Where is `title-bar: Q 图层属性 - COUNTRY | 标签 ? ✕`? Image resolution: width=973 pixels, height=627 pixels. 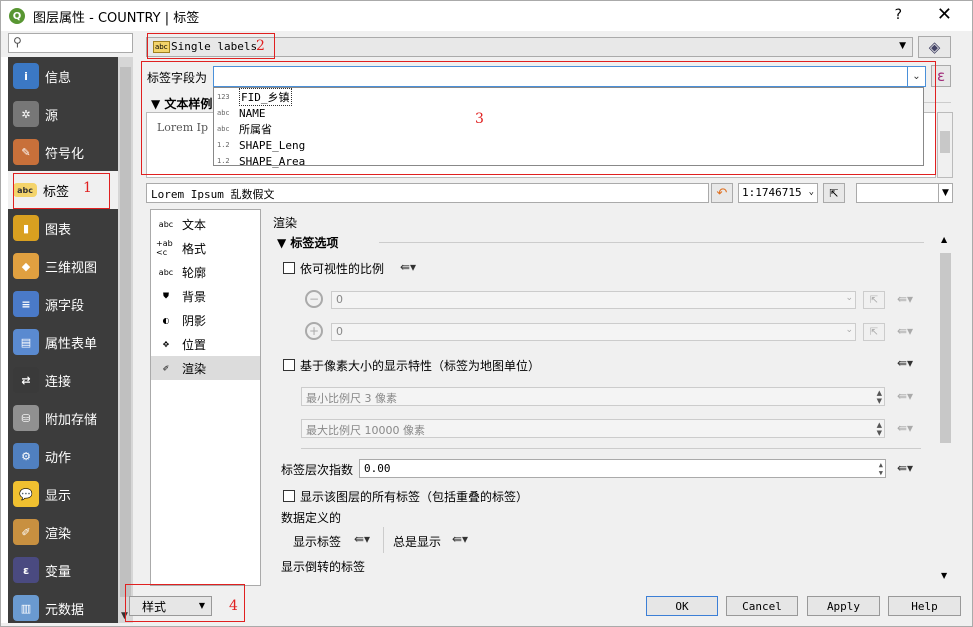
title-bar: Q 图层属性 - COUNTRY | 标签 ? ✕ is located at coordinates (486, 16).